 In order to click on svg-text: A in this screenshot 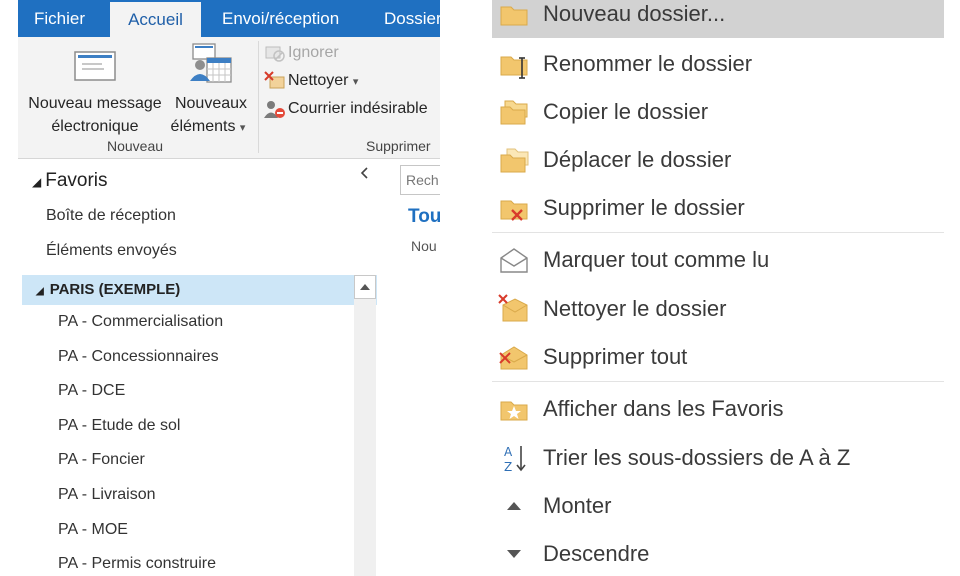, I will do `click(508, 452)`.